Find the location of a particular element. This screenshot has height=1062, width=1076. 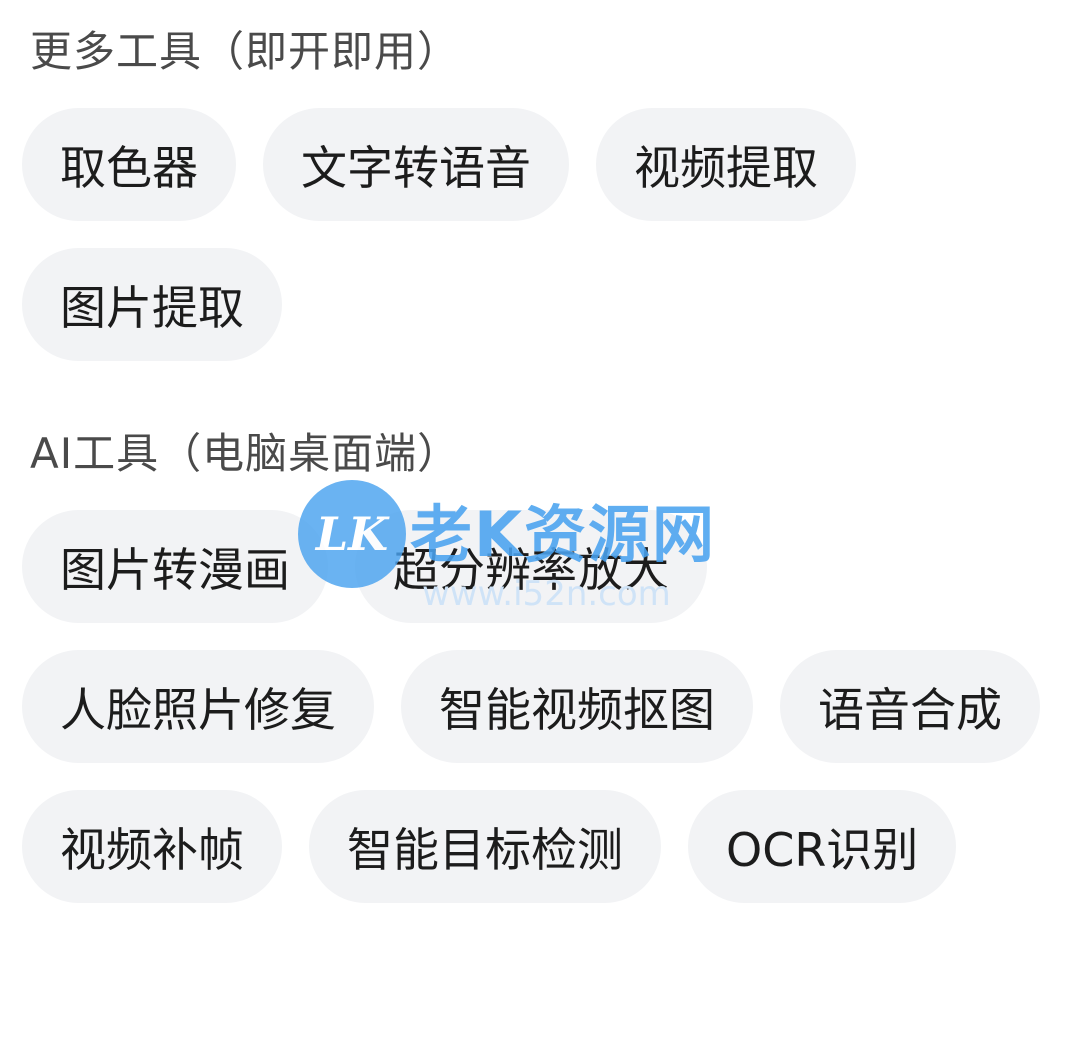

chip-frame-interpolation: 视频补帧 is located at coordinates (152, 846).